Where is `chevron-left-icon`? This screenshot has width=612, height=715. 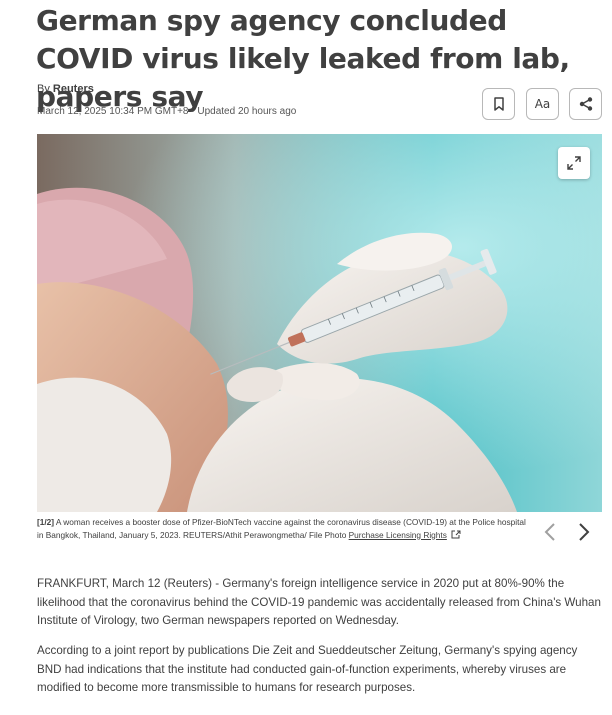 chevron-left-icon is located at coordinates (549, 532).